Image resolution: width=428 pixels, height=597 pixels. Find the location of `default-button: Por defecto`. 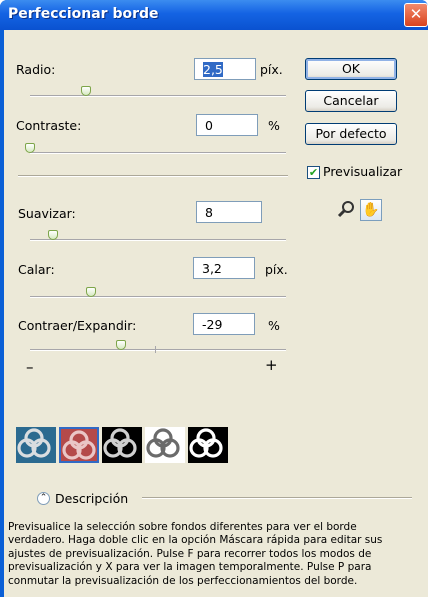

default-button: Por defecto is located at coordinates (351, 134).